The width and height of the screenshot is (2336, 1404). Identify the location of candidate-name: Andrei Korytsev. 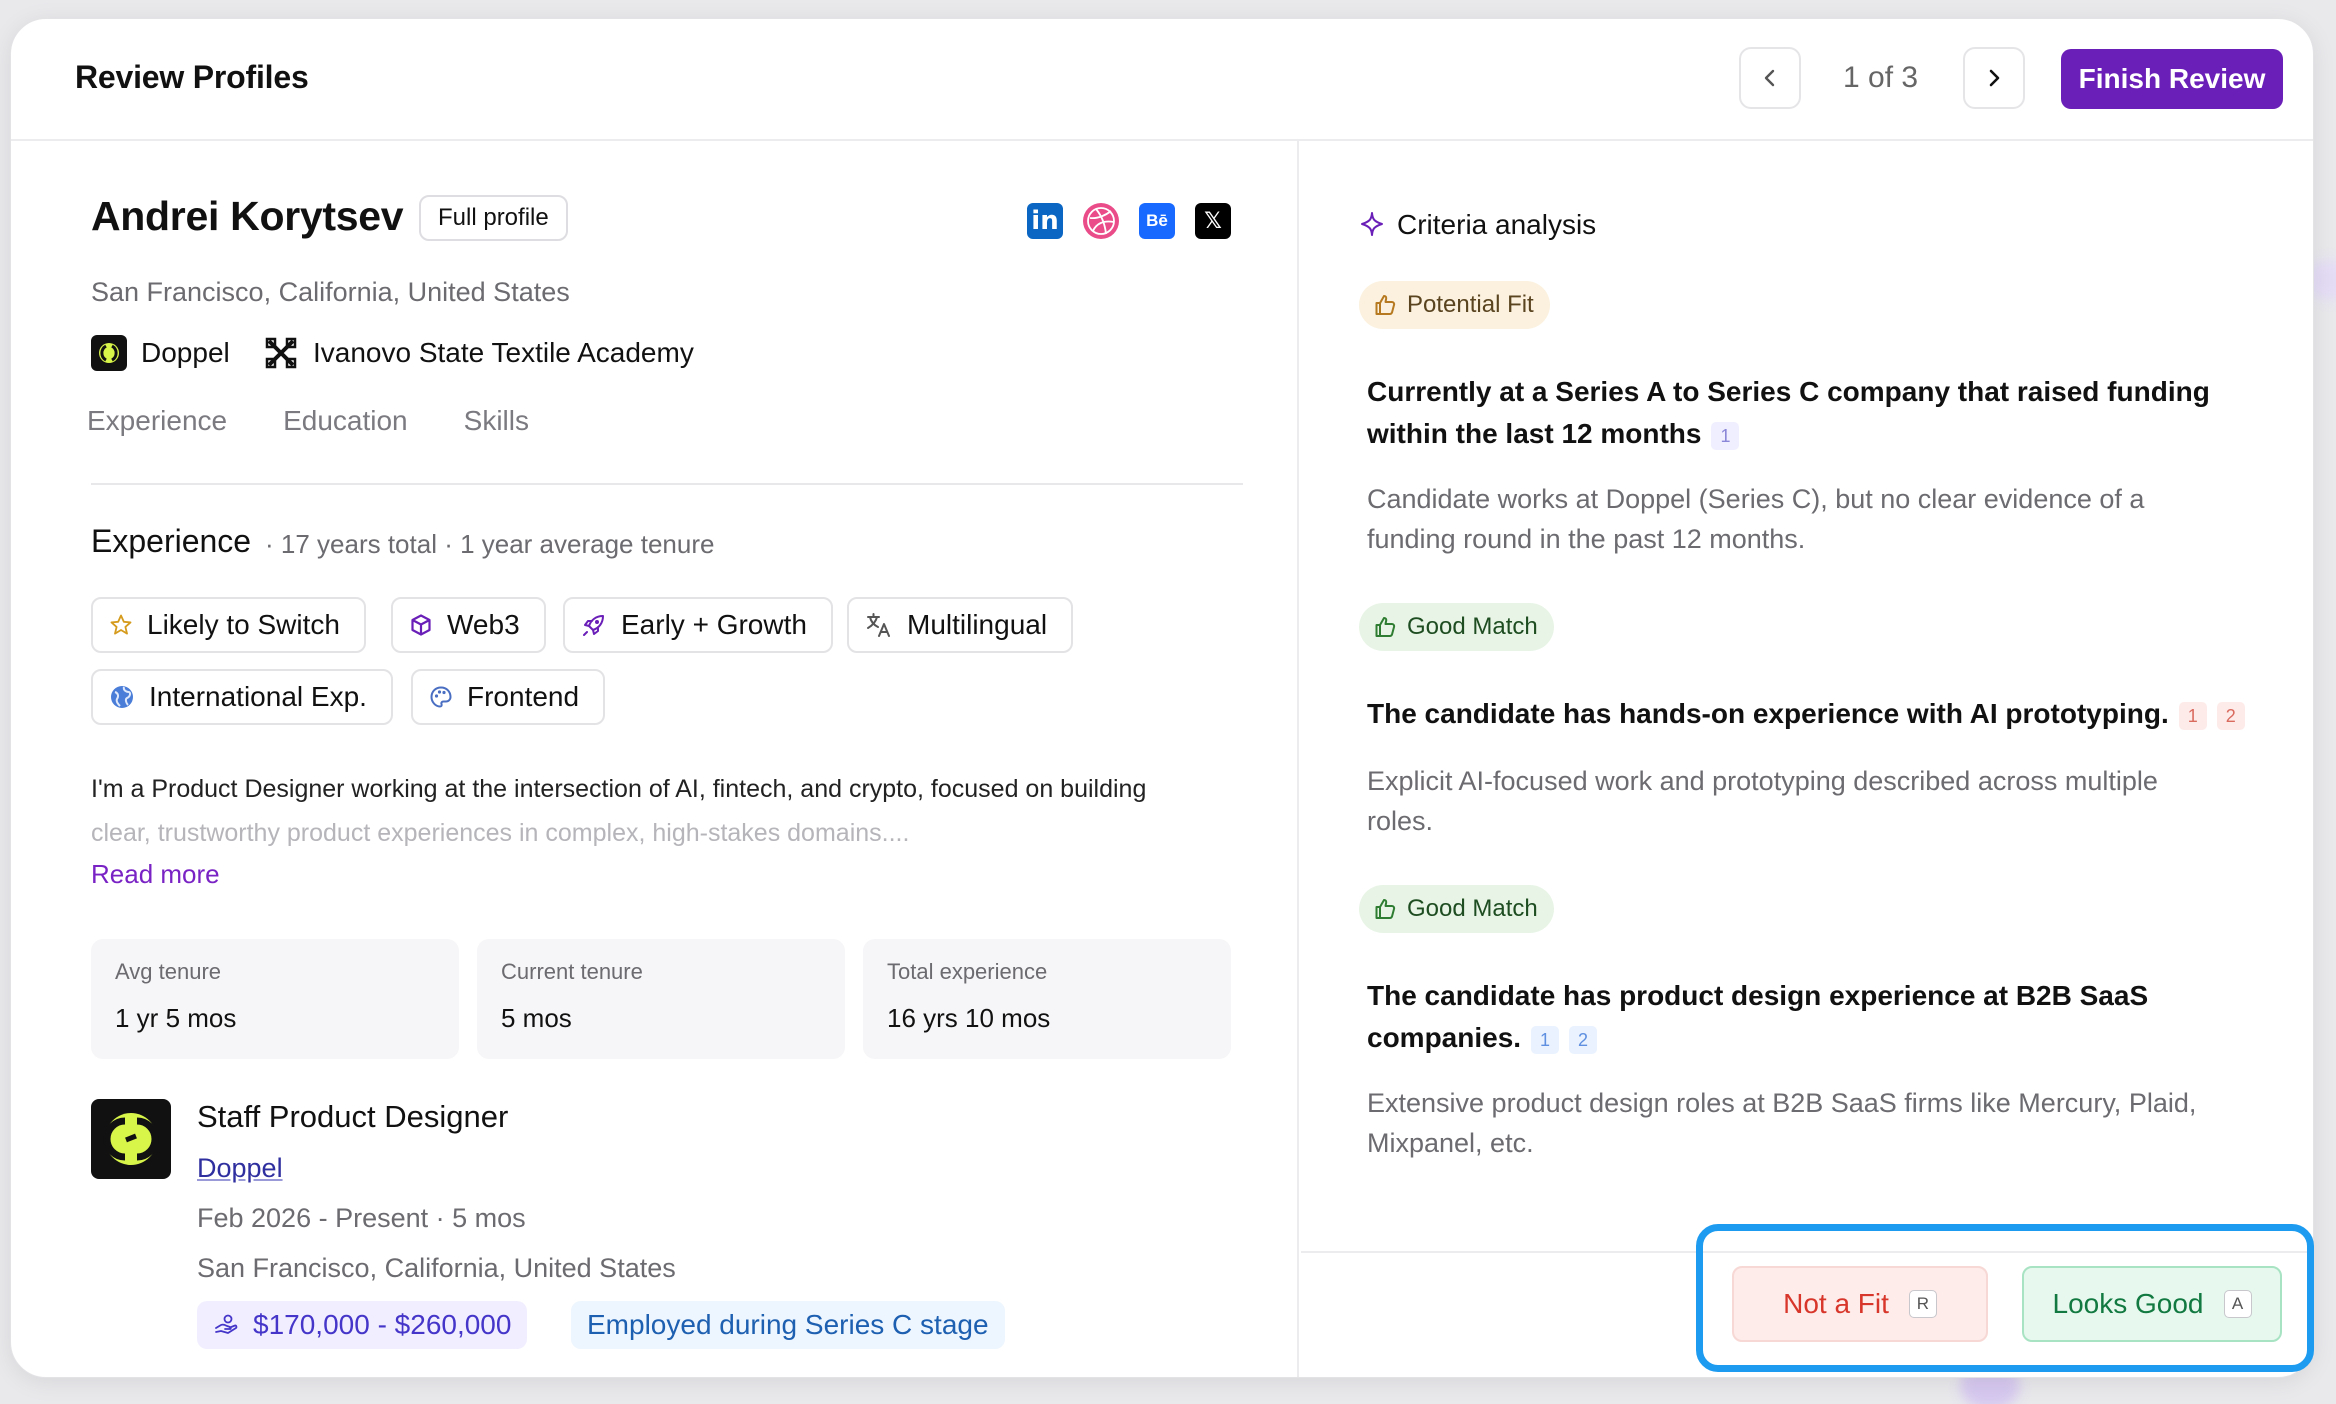
(247, 216).